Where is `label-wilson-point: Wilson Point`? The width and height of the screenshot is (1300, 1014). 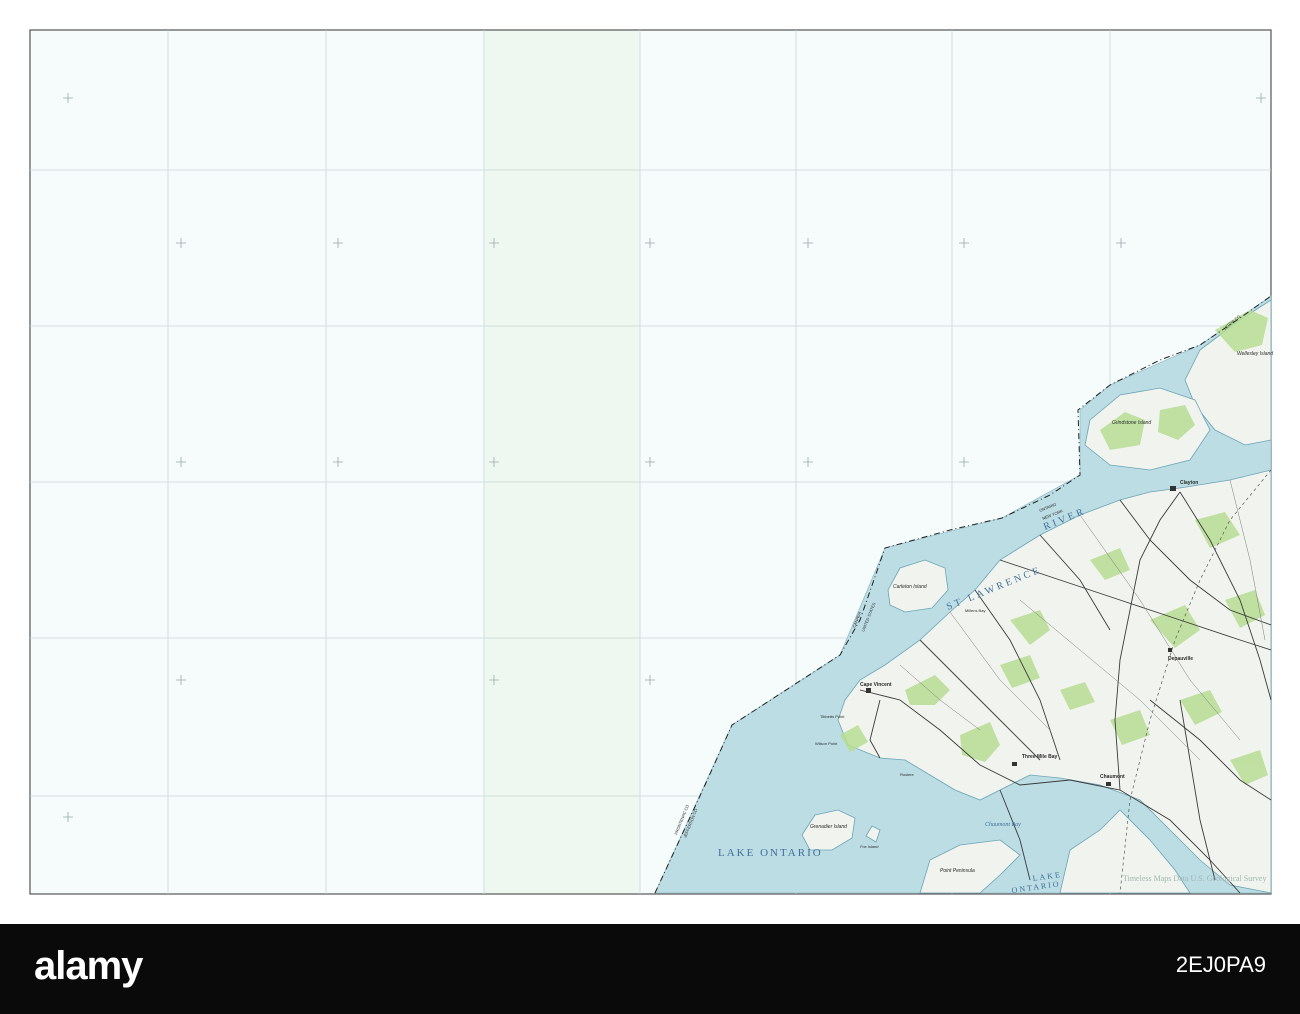
label-wilson-point: Wilson Point is located at coordinates (826, 743).